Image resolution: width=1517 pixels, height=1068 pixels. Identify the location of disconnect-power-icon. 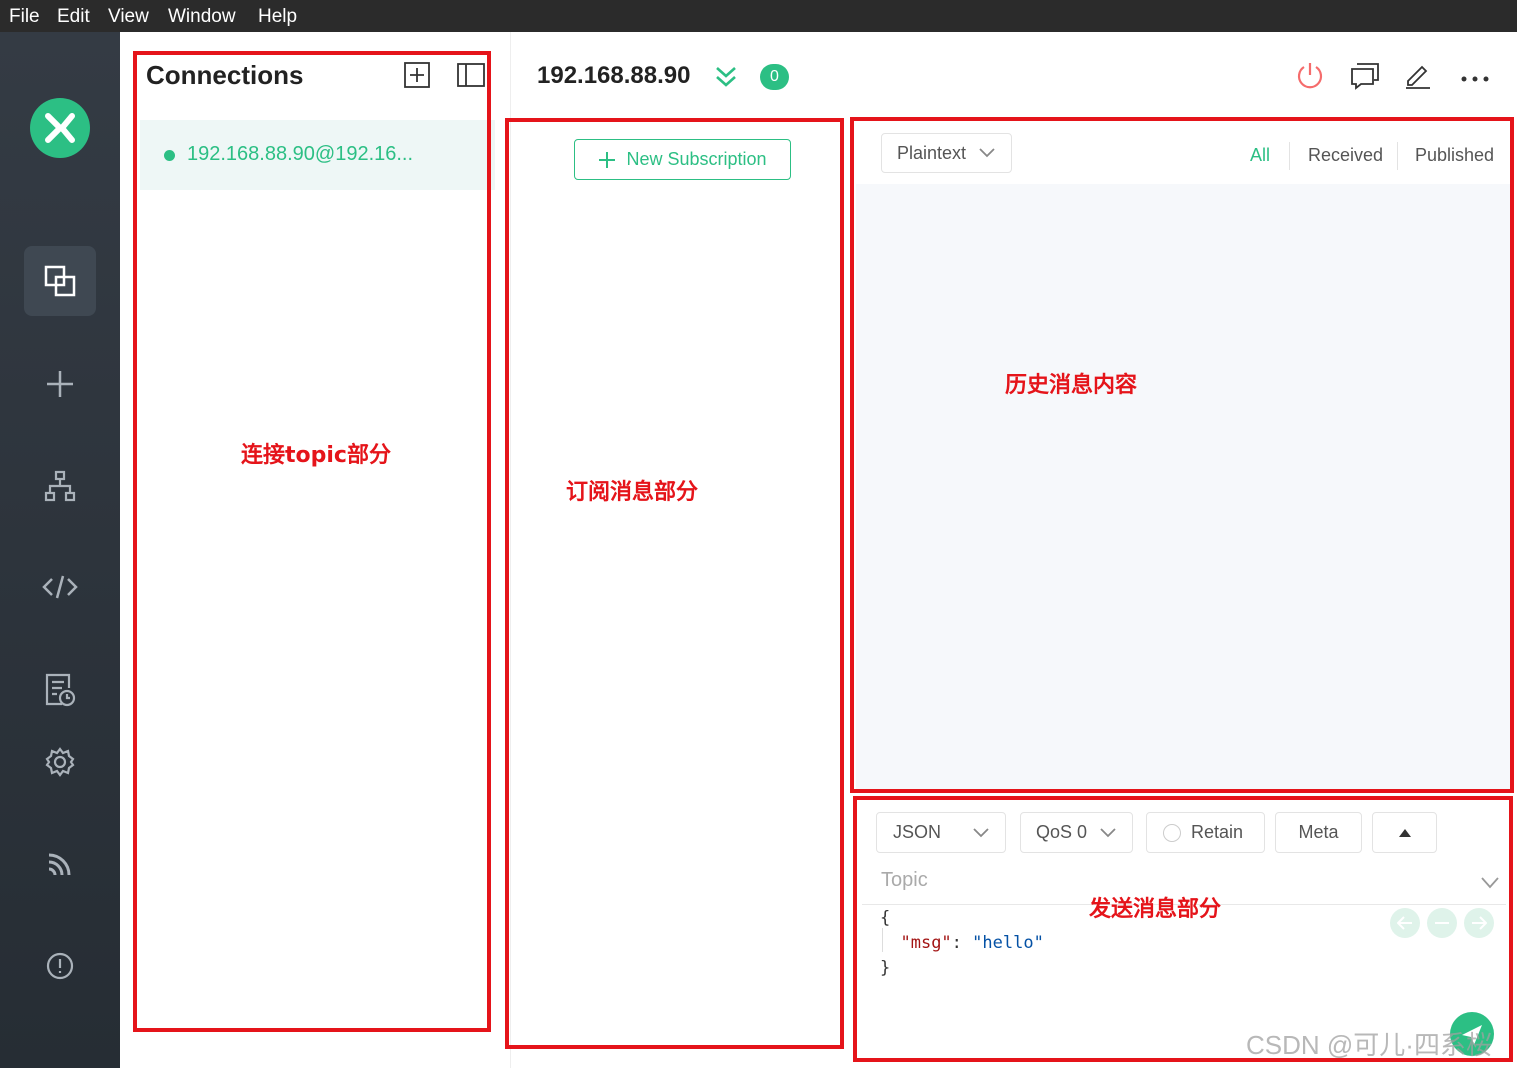
(1310, 78).